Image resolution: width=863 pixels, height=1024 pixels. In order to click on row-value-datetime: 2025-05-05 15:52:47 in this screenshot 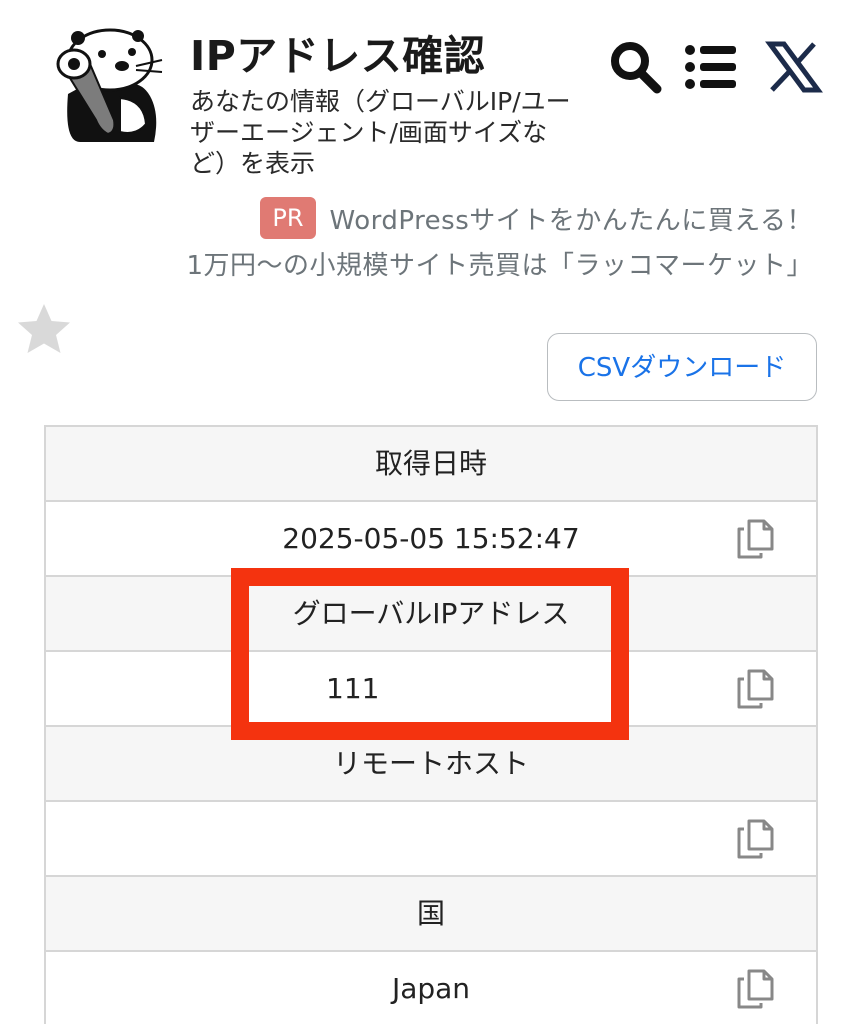, I will do `click(431, 538)`.